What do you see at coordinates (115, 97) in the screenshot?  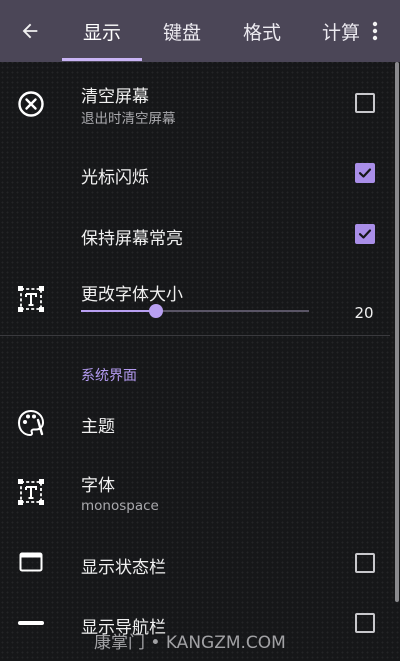 I see `setting-title: 清空屏幕` at bounding box center [115, 97].